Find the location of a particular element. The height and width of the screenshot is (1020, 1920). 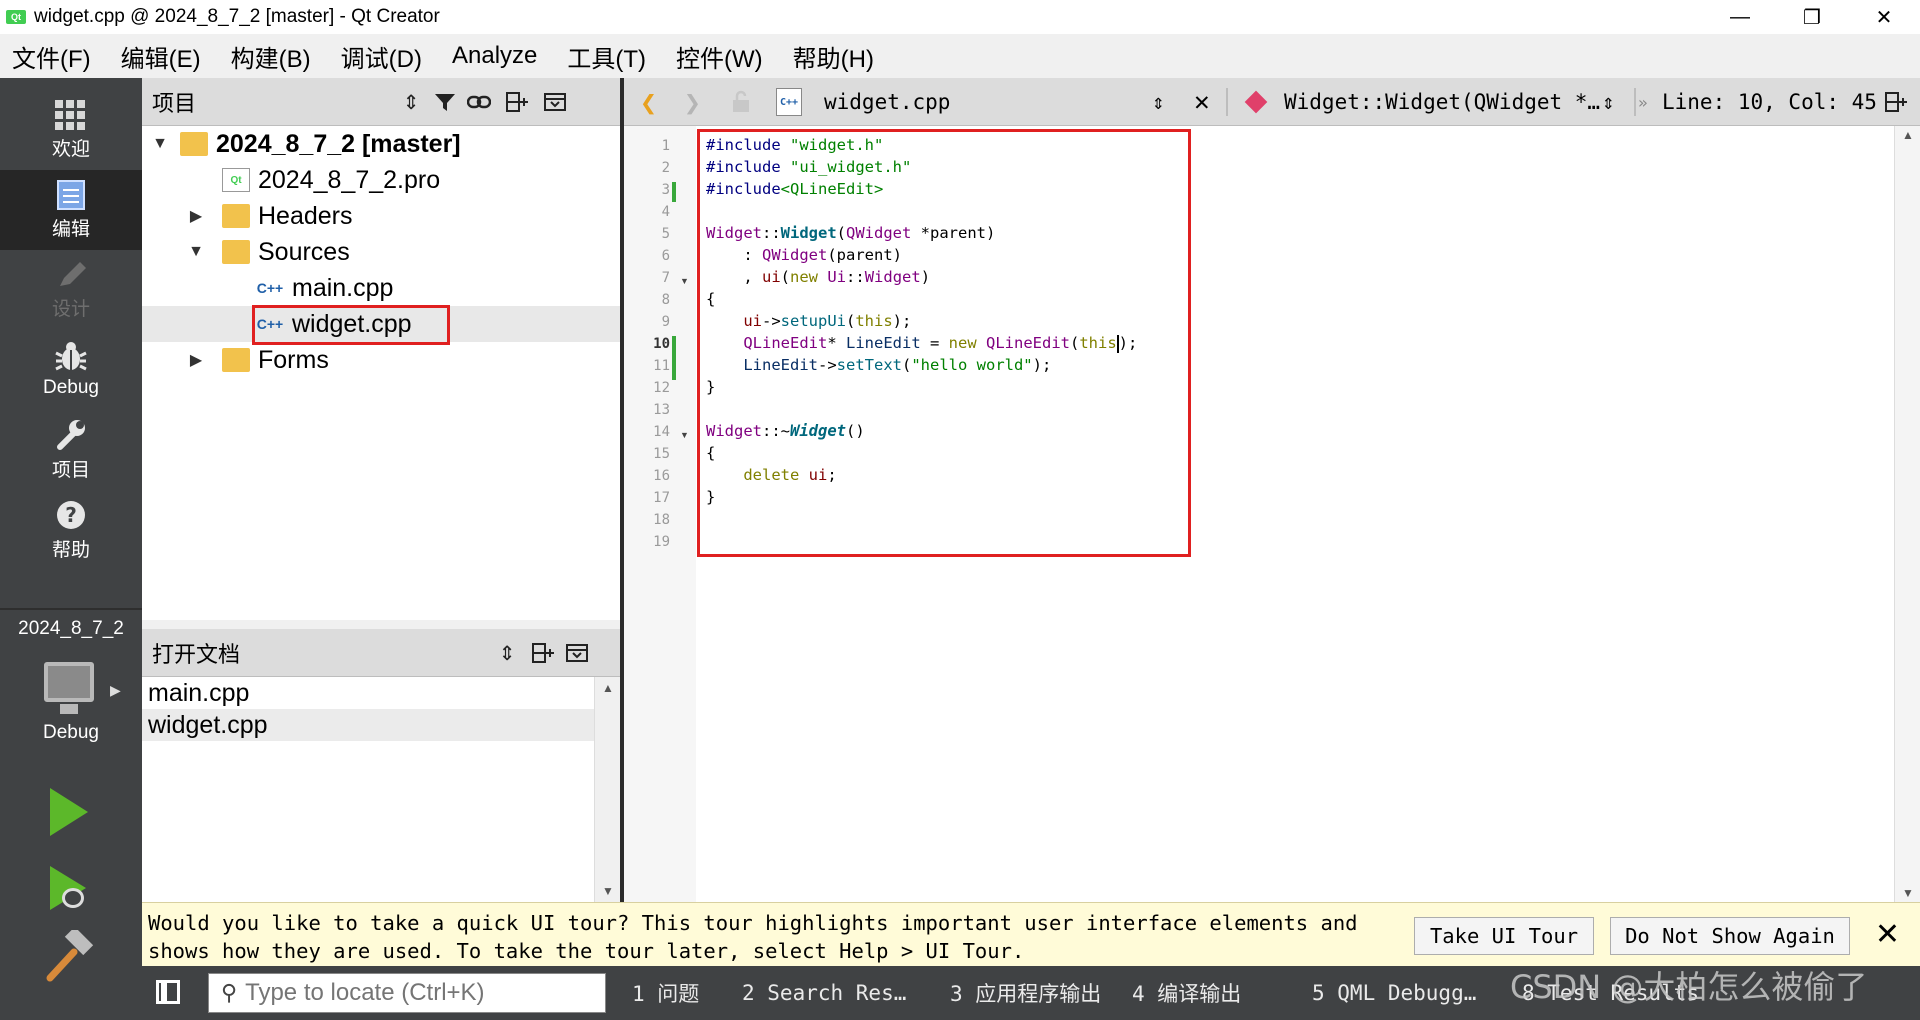

split-editor-icon is located at coordinates (1896, 102).